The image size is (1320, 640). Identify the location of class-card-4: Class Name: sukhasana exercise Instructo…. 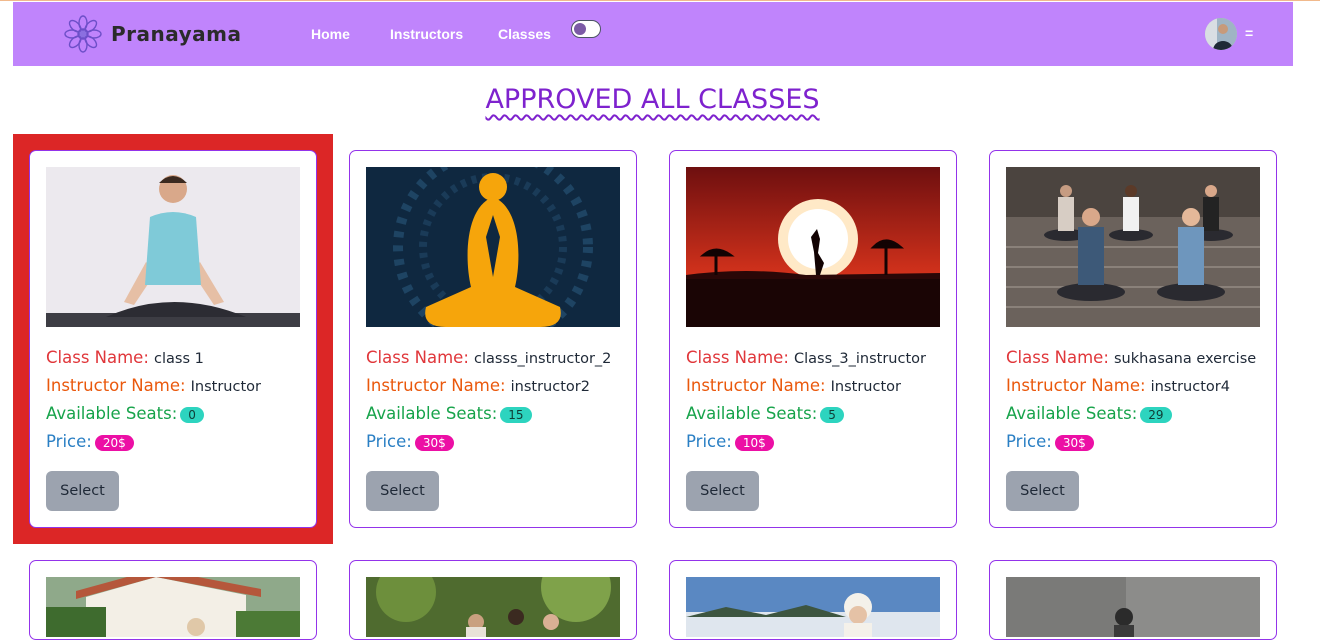
(1133, 339).